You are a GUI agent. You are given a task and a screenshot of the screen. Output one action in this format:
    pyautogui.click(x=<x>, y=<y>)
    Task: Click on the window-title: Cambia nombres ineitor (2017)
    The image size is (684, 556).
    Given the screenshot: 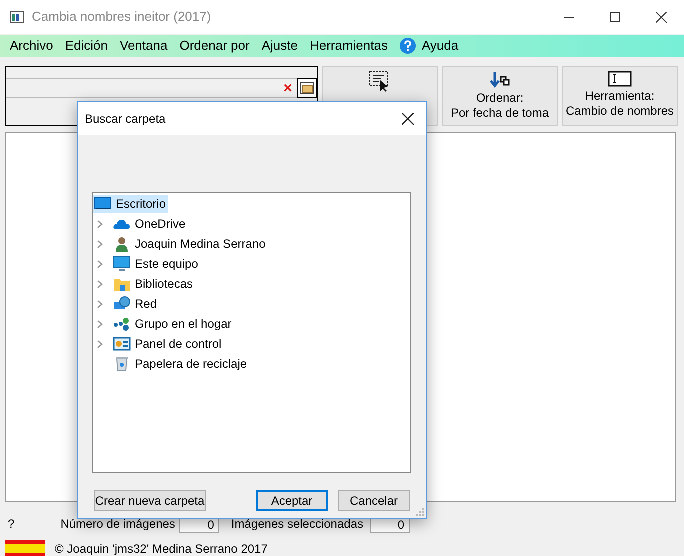 What is the action you would take?
    pyautogui.click(x=122, y=17)
    